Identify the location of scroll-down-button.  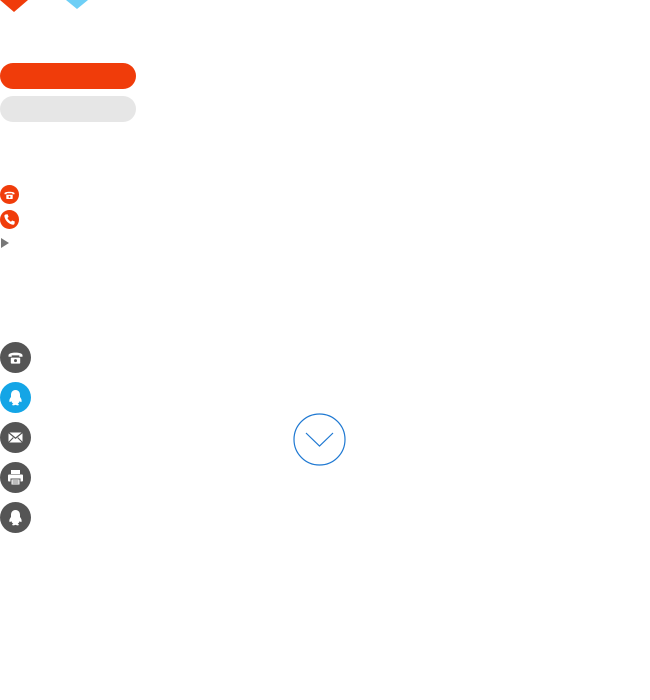
(319, 439).